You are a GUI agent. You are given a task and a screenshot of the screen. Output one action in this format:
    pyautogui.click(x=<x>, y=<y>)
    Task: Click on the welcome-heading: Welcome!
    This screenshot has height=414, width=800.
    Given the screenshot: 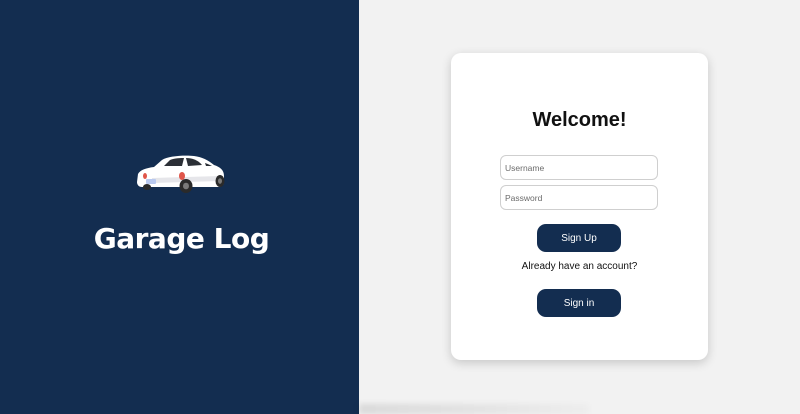 What is the action you would take?
    pyautogui.click(x=579, y=120)
    